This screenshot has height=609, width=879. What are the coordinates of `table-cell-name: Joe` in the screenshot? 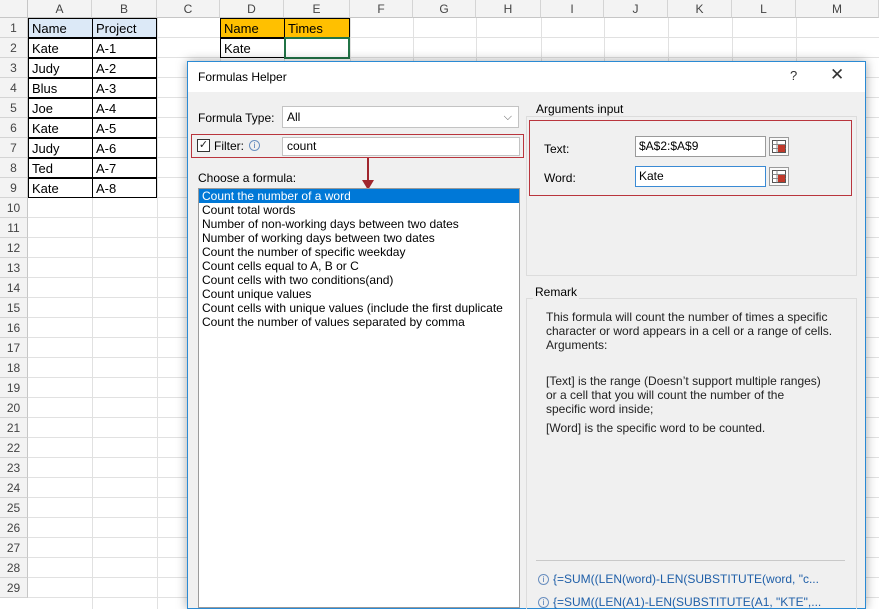 It's located at (60, 108).